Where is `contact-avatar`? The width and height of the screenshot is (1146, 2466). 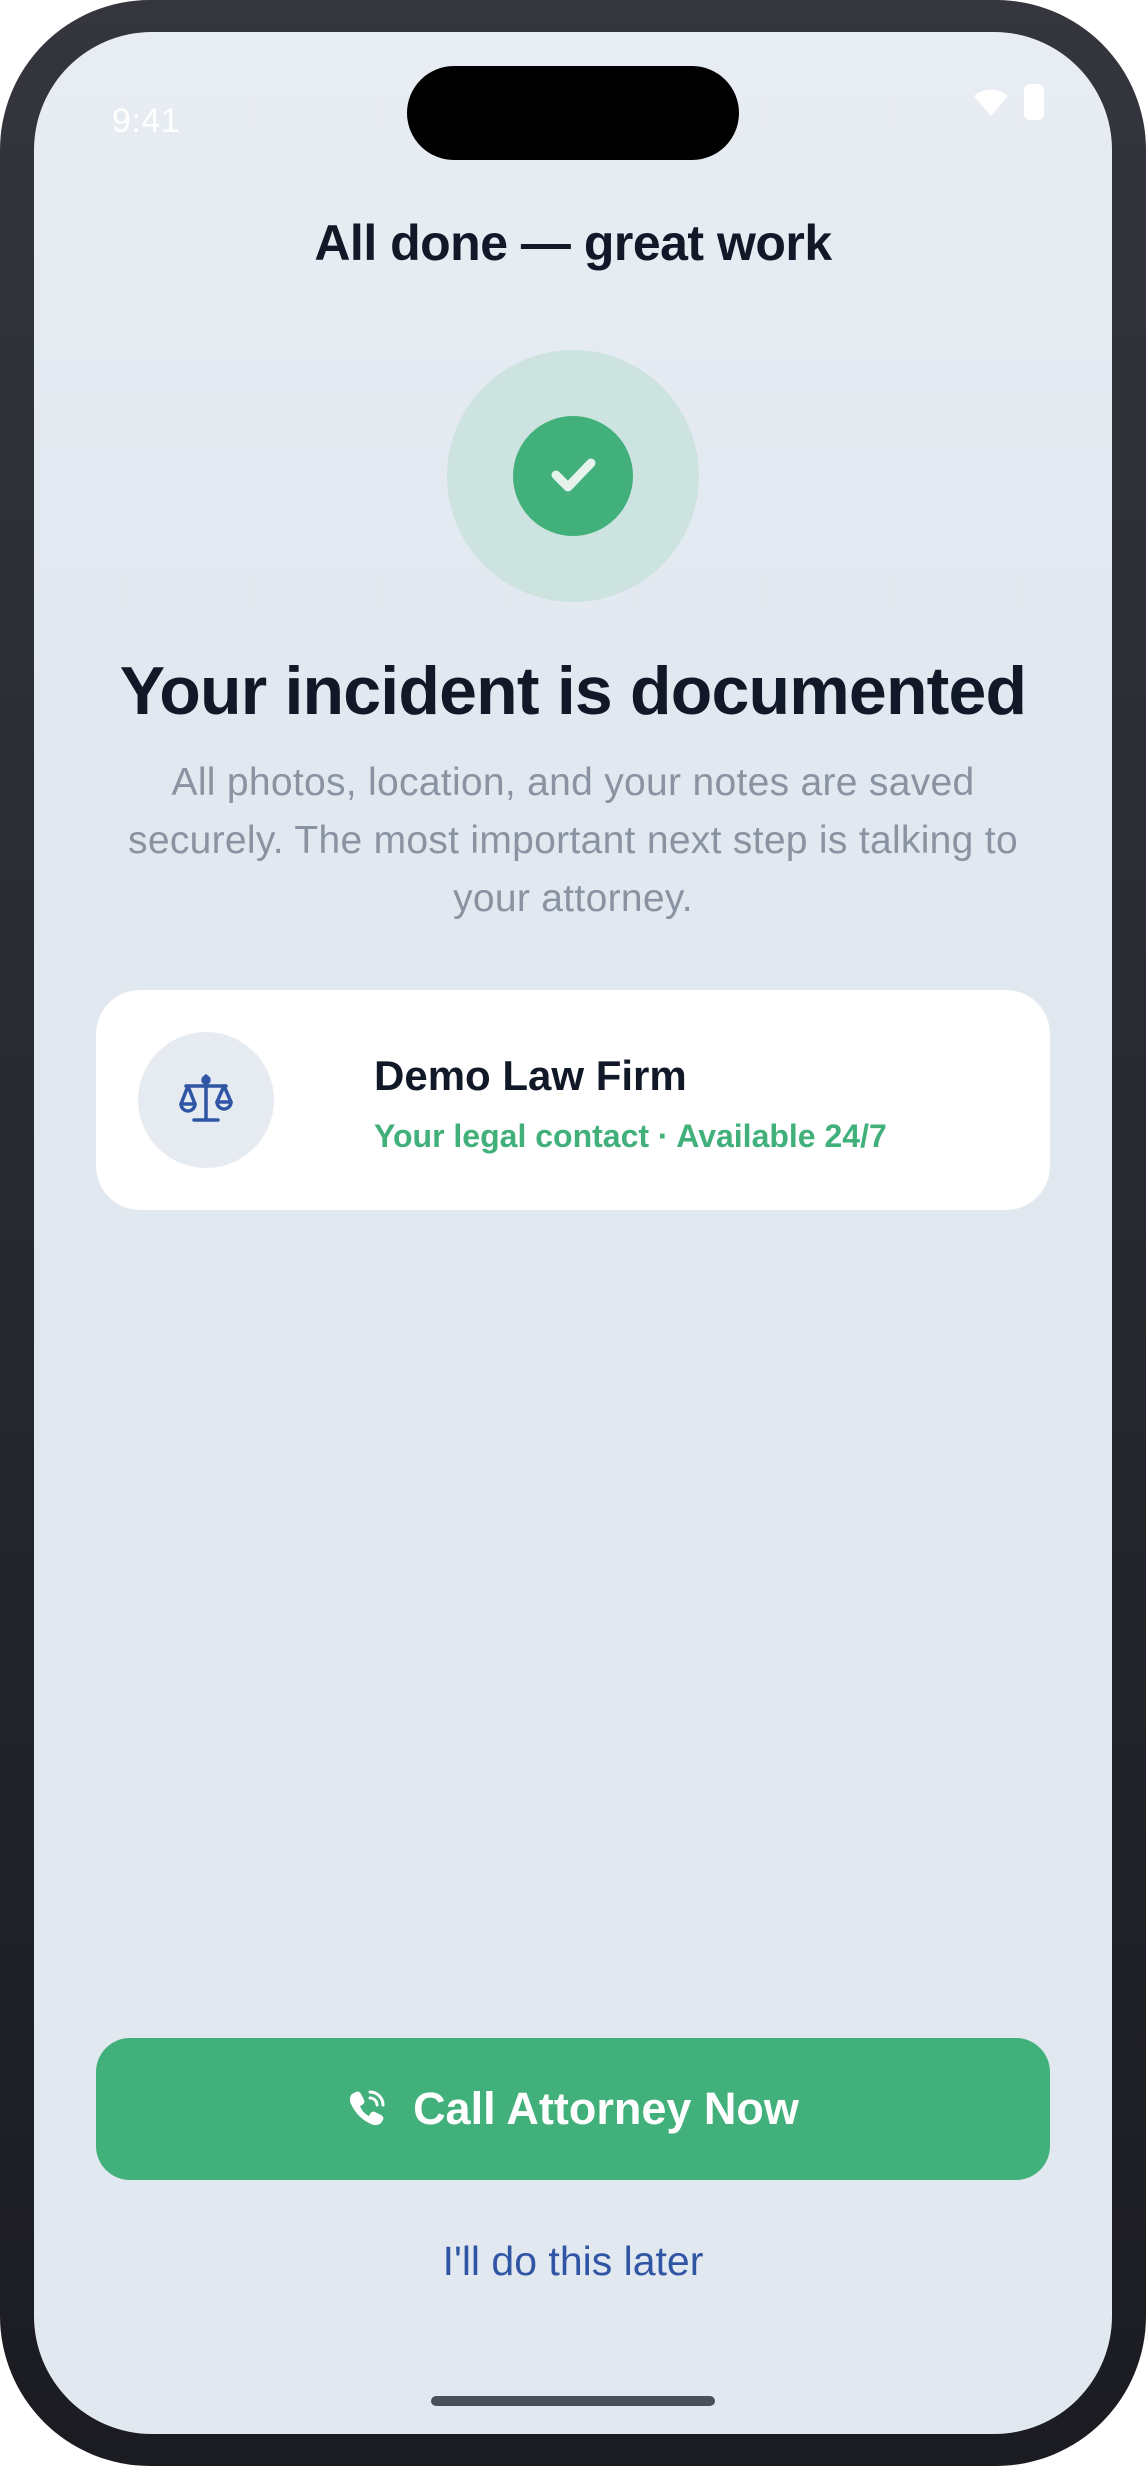
contact-avatar is located at coordinates (206, 1100).